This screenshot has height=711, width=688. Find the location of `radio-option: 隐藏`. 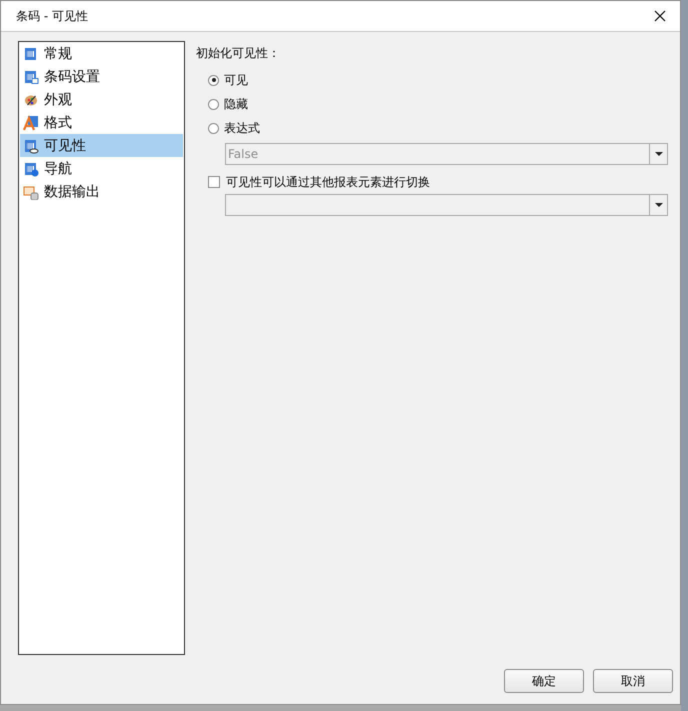

radio-option: 隐藏 is located at coordinates (438, 104).